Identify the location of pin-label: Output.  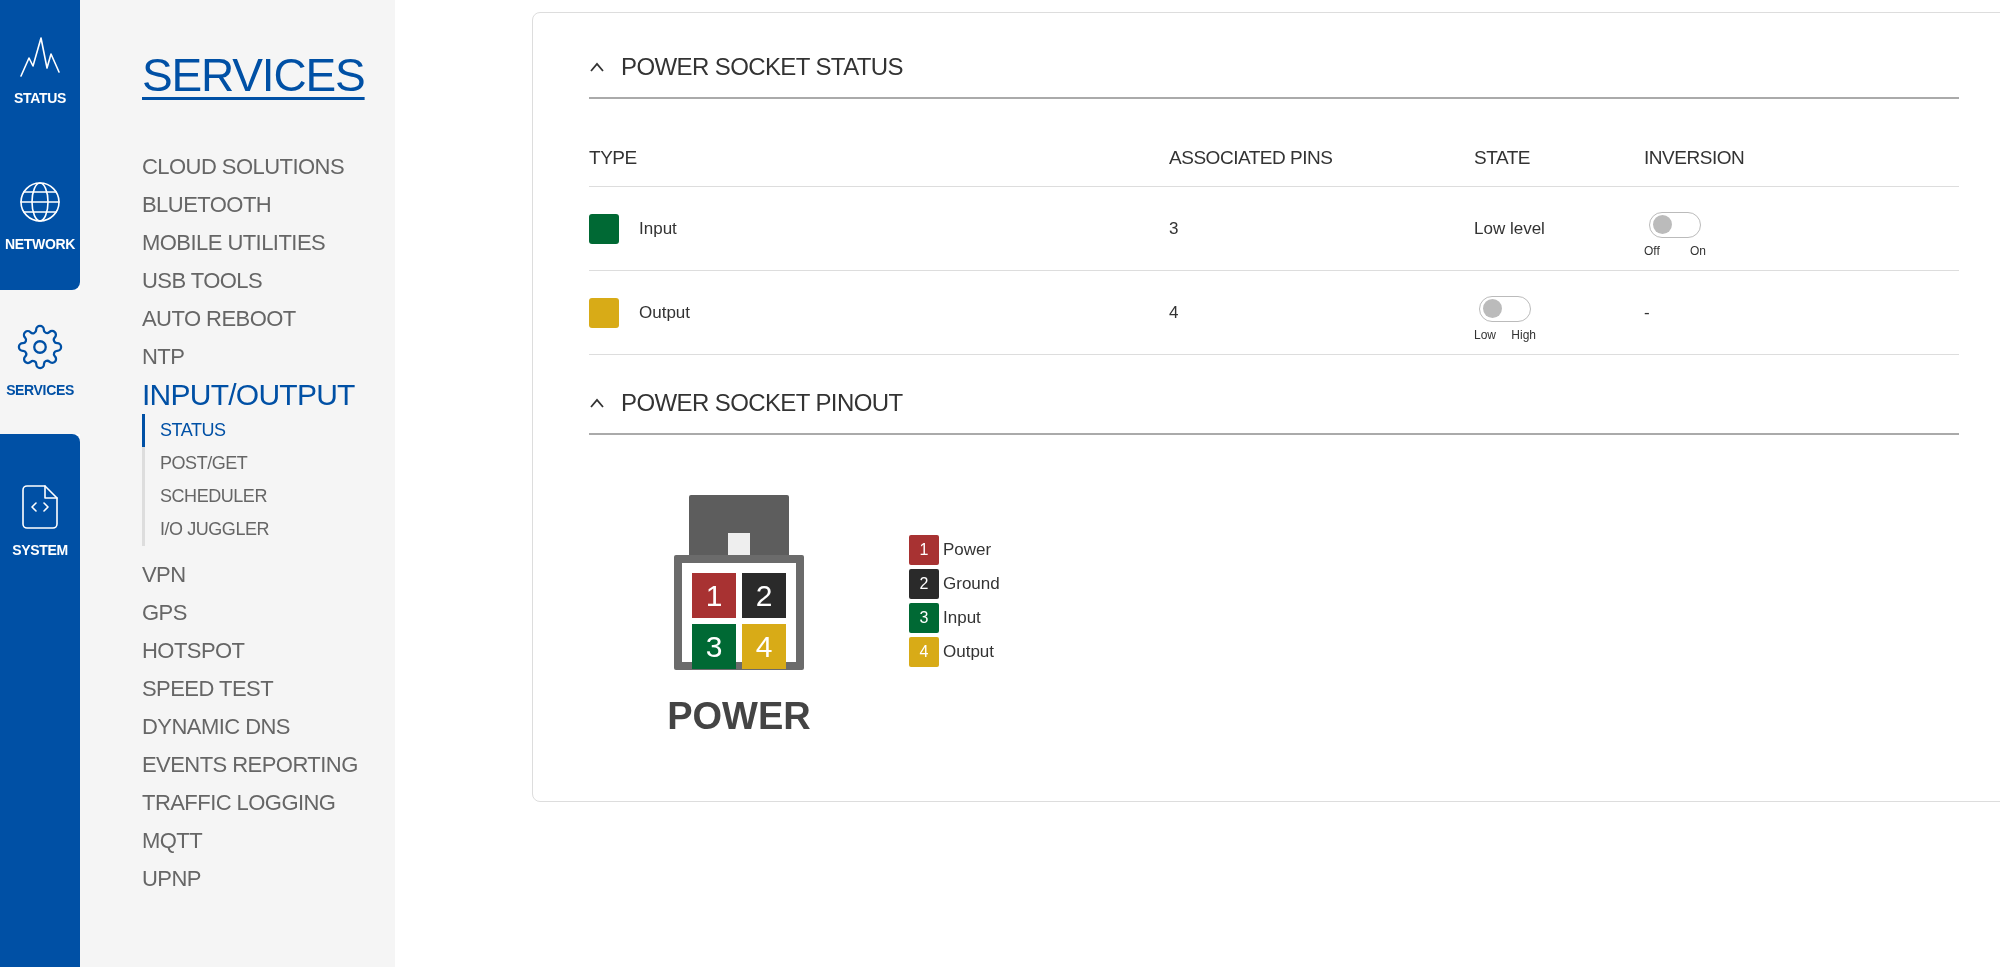
(969, 652).